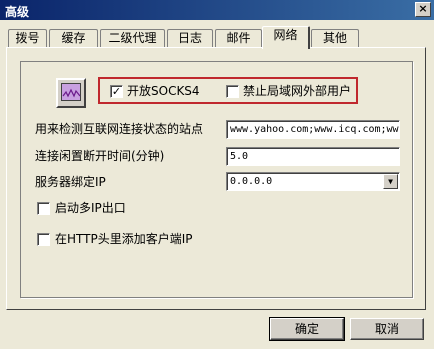  What do you see at coordinates (124, 239) in the screenshot?
I see `add-client-header-label: 在HTTP头里添加客户端IP` at bounding box center [124, 239].